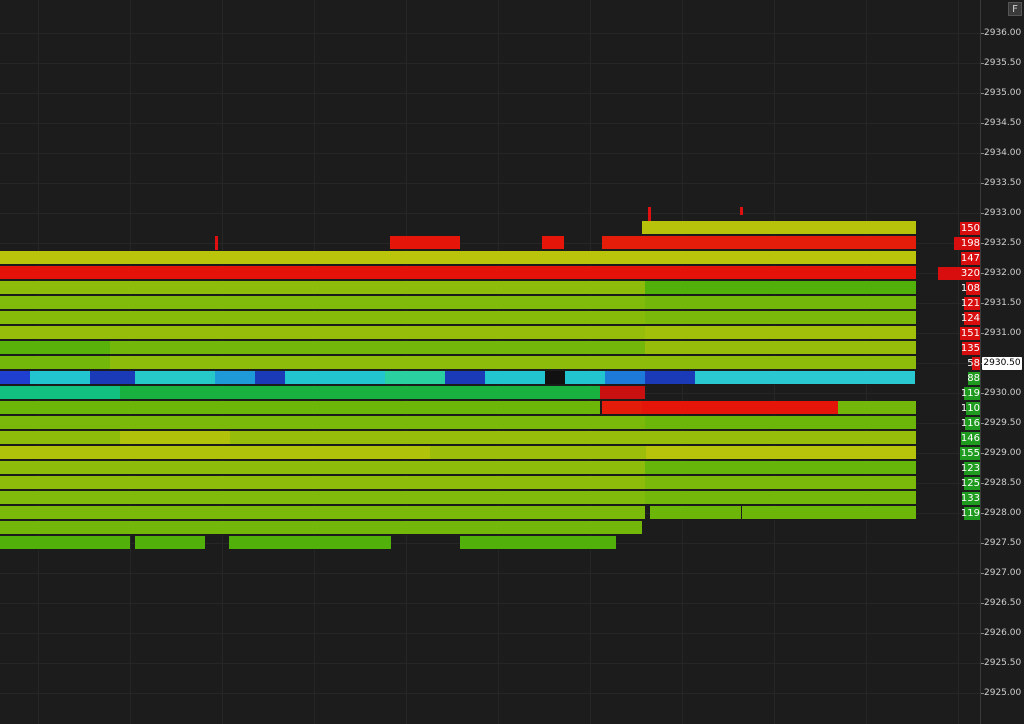 The width and height of the screenshot is (1024, 724). I want to click on order-size-label: 123, so click(970, 468).